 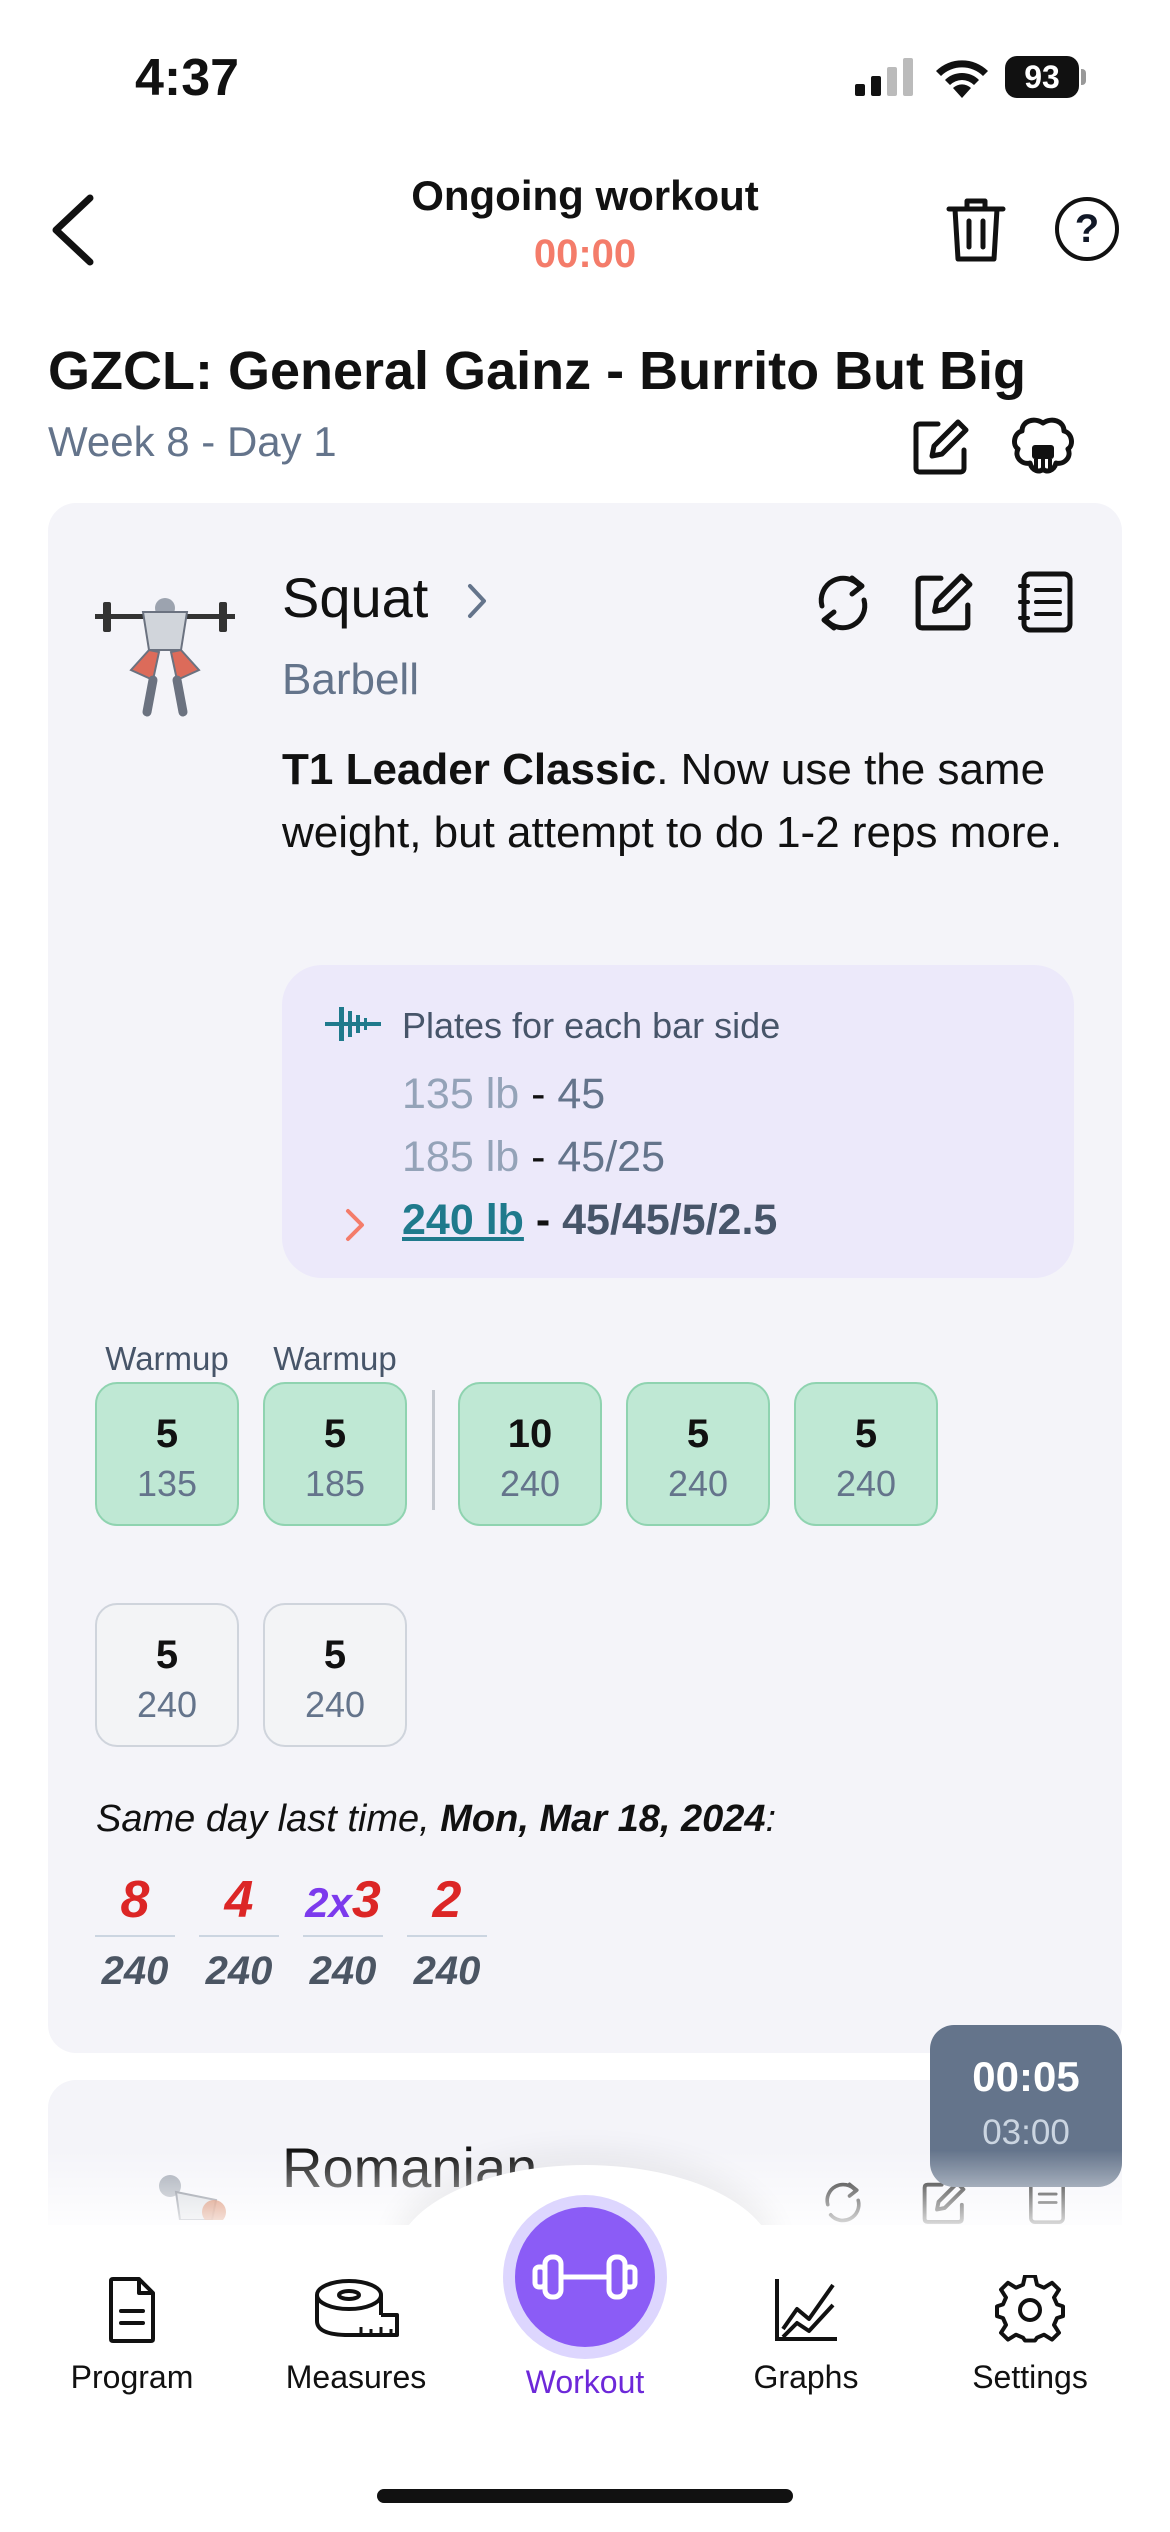 I want to click on wifi-icon, so click(x=962, y=79).